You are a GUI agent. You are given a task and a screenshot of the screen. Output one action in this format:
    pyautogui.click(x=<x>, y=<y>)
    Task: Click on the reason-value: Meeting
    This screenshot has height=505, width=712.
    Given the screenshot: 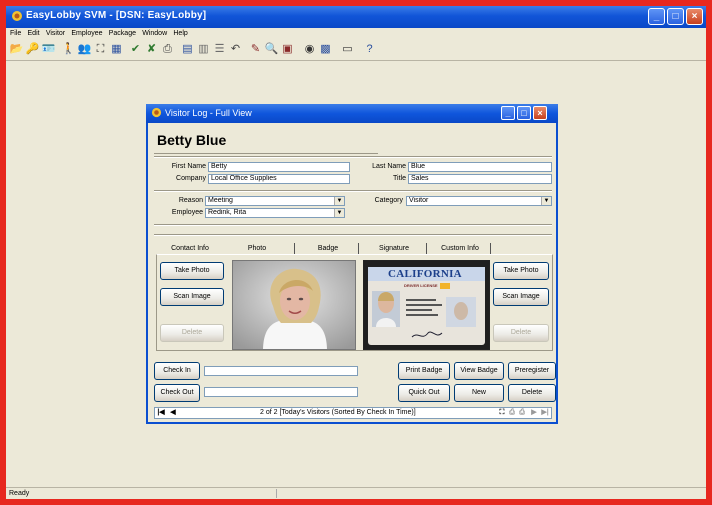 What is the action you would take?
    pyautogui.click(x=220, y=200)
    